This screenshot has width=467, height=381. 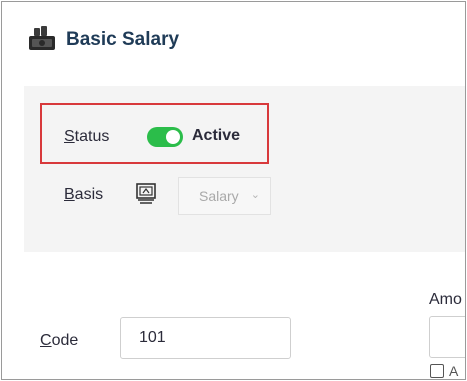 I want to click on status-value: Active, so click(x=216, y=135).